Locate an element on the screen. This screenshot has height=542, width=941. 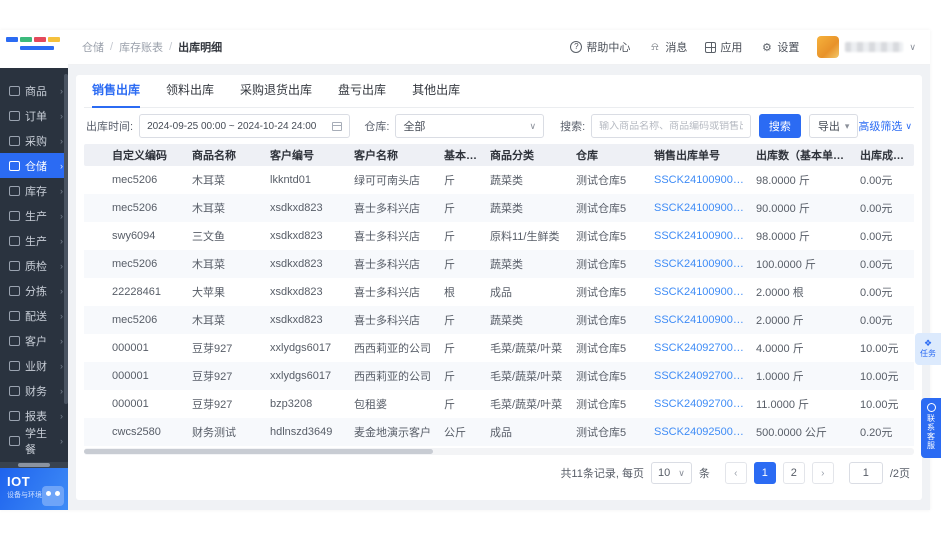
cell-category: 毛菜/蔬菜/叶菜 is located at coordinates (526, 405).